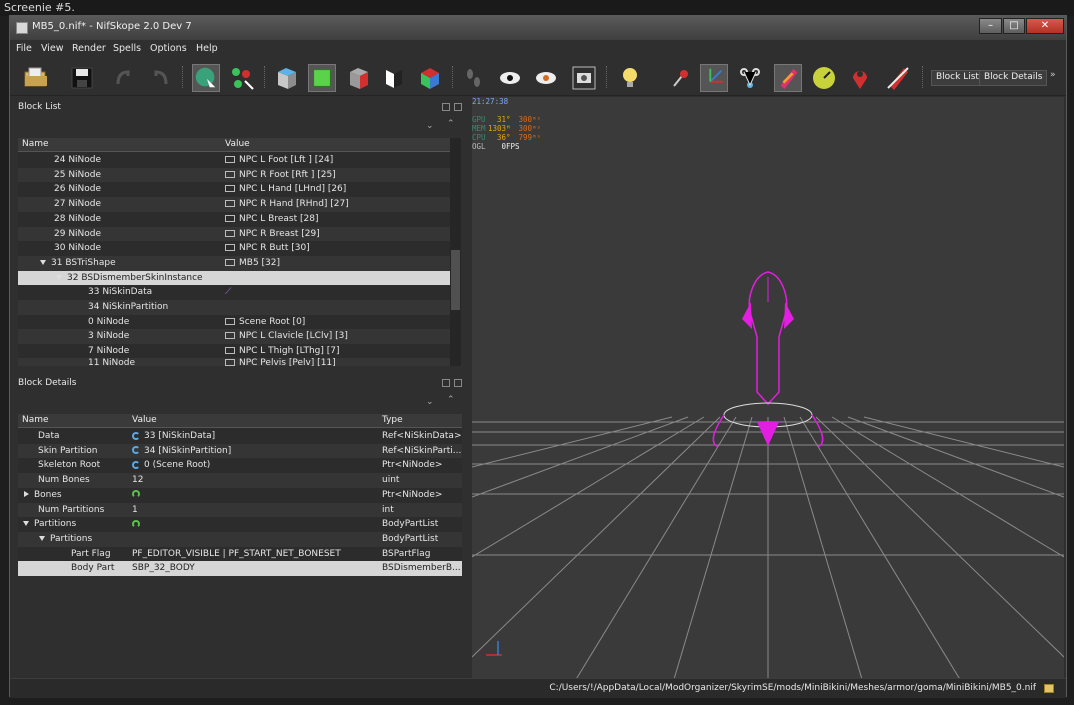 Image resolution: width=1074 pixels, height=705 pixels. What do you see at coordinates (234, 322) in the screenshot?
I see `tree-row: 0 NiNode Scene Root [0]` at bounding box center [234, 322].